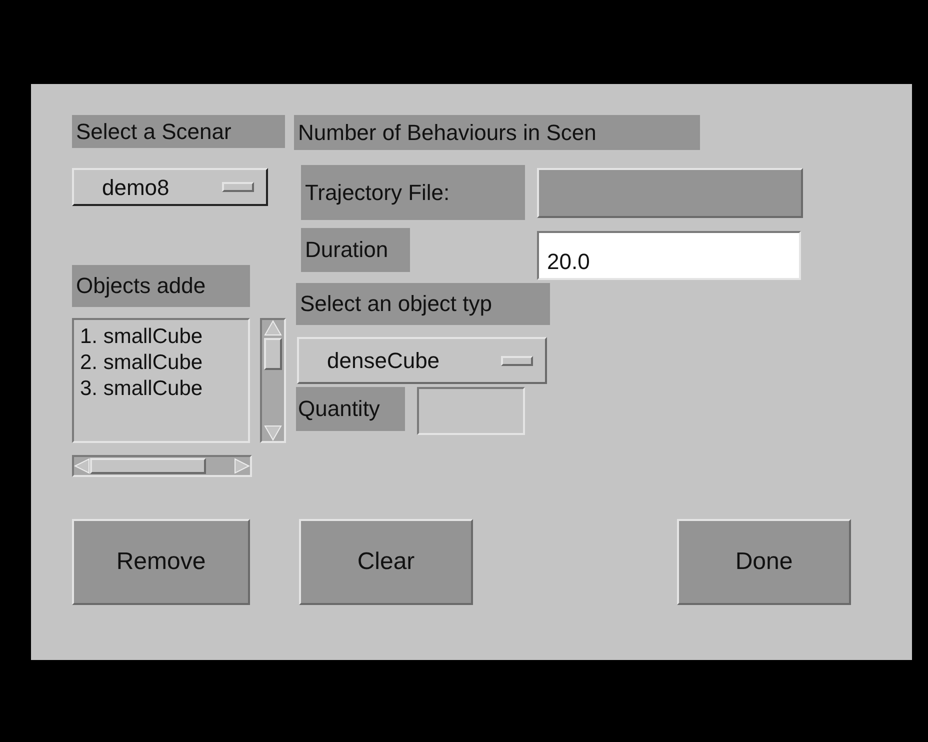 The image size is (928, 742). What do you see at coordinates (764, 562) in the screenshot?
I see `action-button: Done` at bounding box center [764, 562].